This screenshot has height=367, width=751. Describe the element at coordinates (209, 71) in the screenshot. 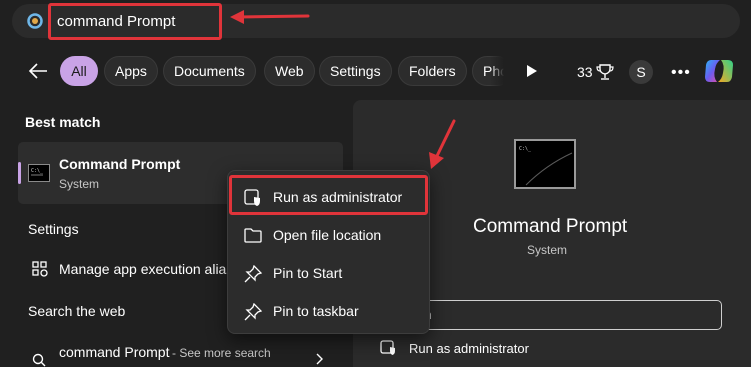

I see `tab-documents: Documents` at that location.